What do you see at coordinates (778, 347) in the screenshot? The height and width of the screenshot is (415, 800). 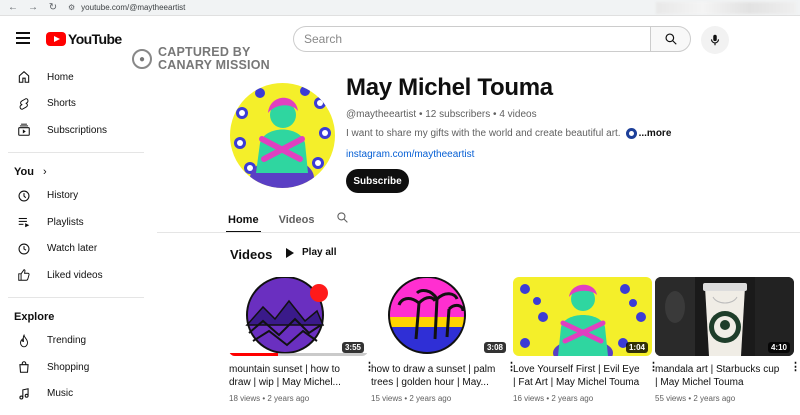 I see `video-duration: 4:10` at bounding box center [778, 347].